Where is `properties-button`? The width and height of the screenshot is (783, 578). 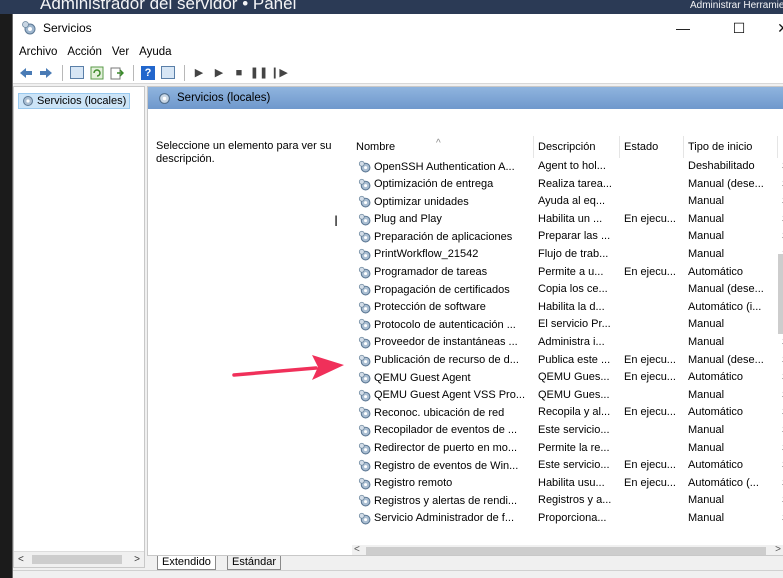
properties-button is located at coordinates (168, 73).